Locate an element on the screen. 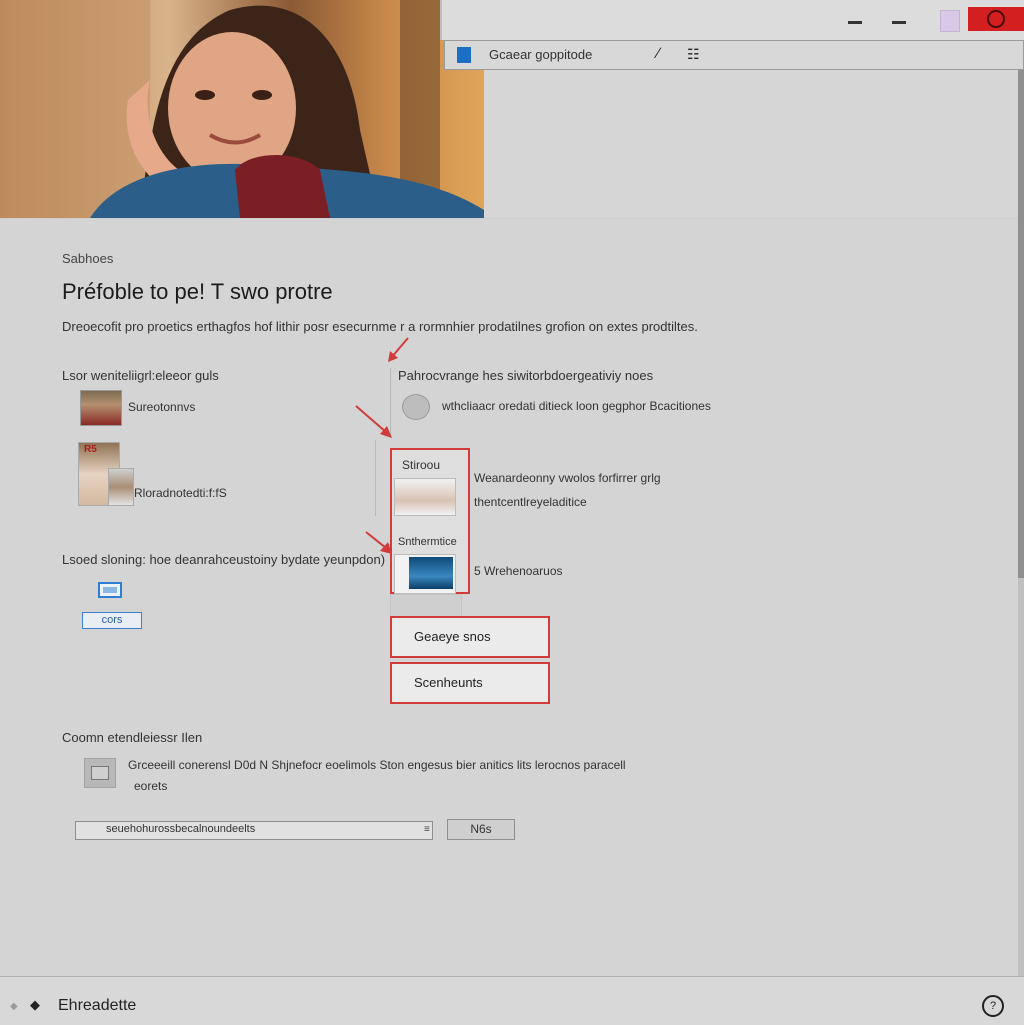 This screenshot has height=1025, width=1024. left-section-label: Lsor weniteliigrl:eleeor guls is located at coordinates (140, 375).